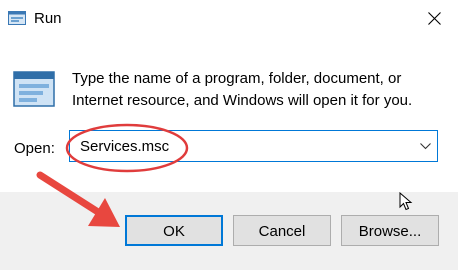 Image resolution: width=458 pixels, height=270 pixels. Describe the element at coordinates (229, 19) in the screenshot. I see `title-bar: Run` at that location.